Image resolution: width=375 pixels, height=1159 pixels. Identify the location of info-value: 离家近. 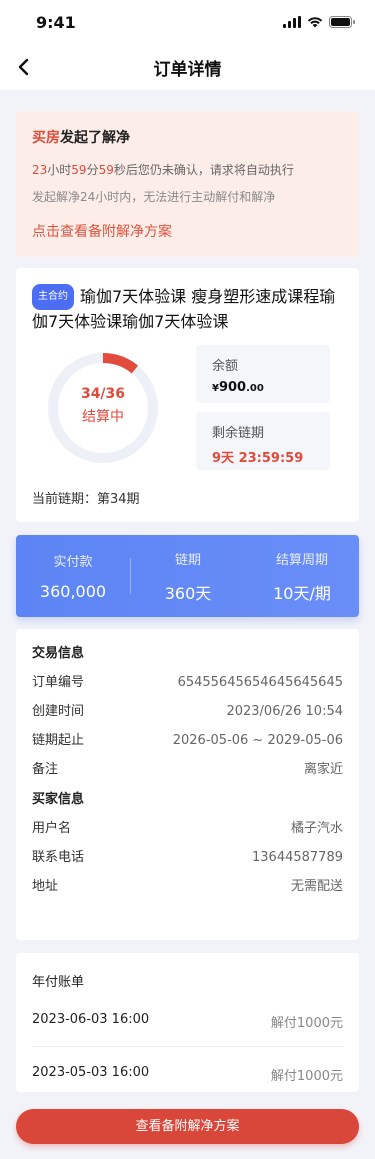
(323, 769).